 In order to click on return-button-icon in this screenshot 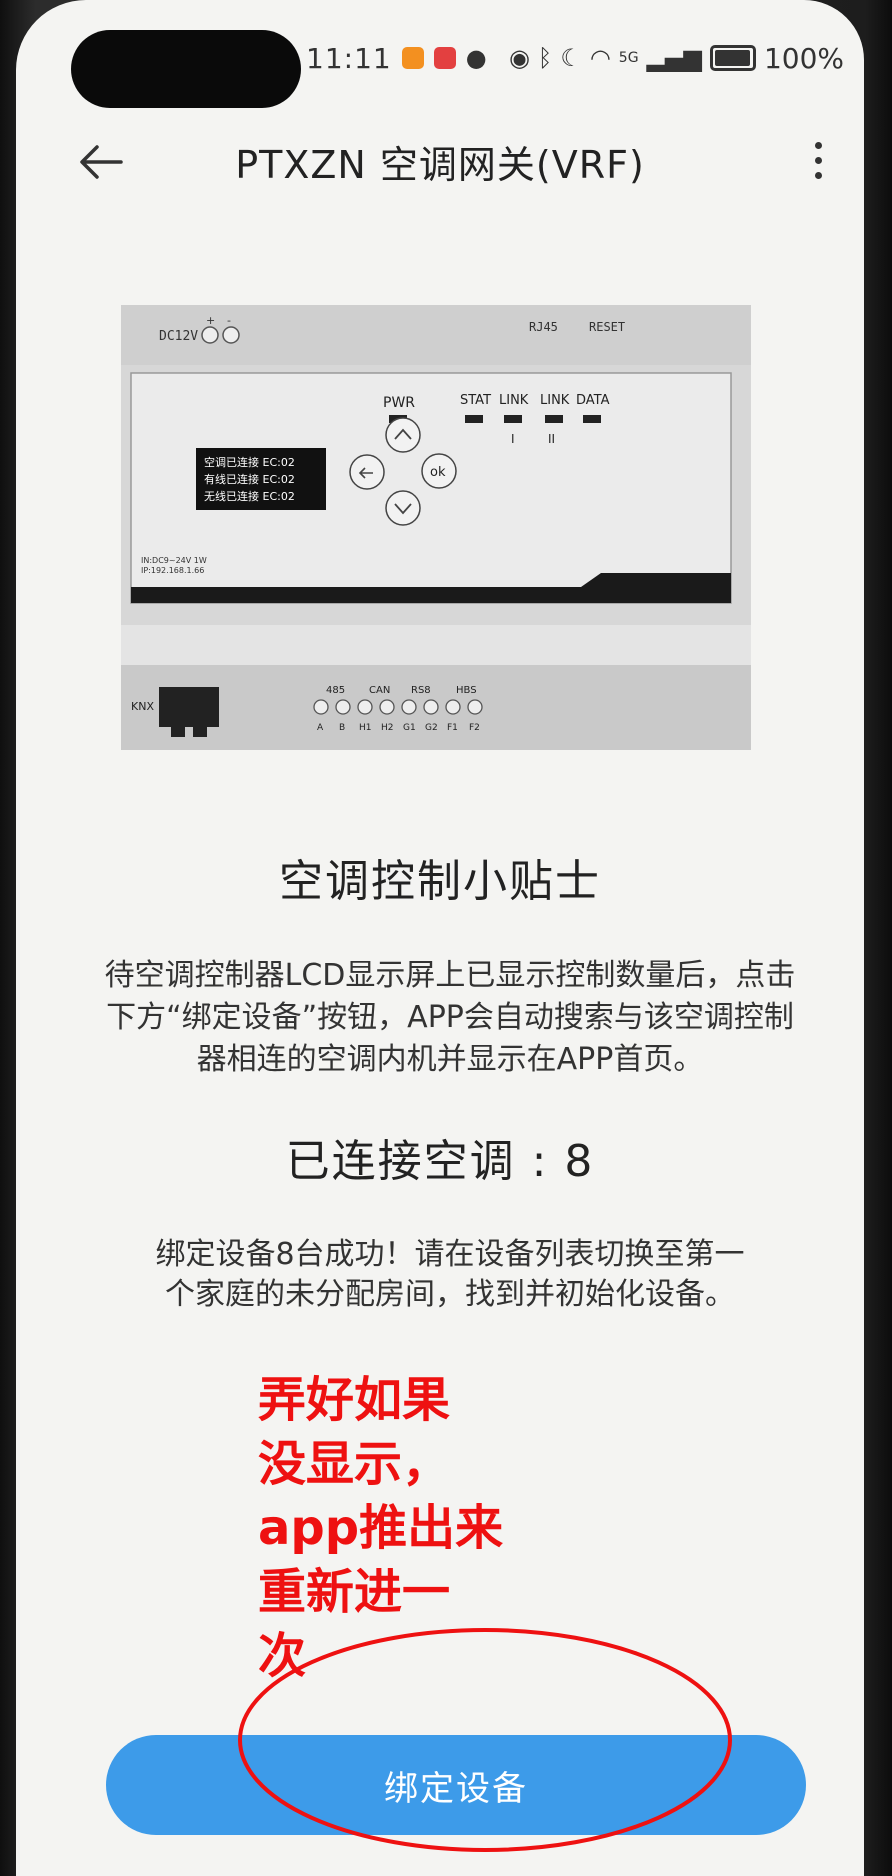, I will do `click(367, 472)`.